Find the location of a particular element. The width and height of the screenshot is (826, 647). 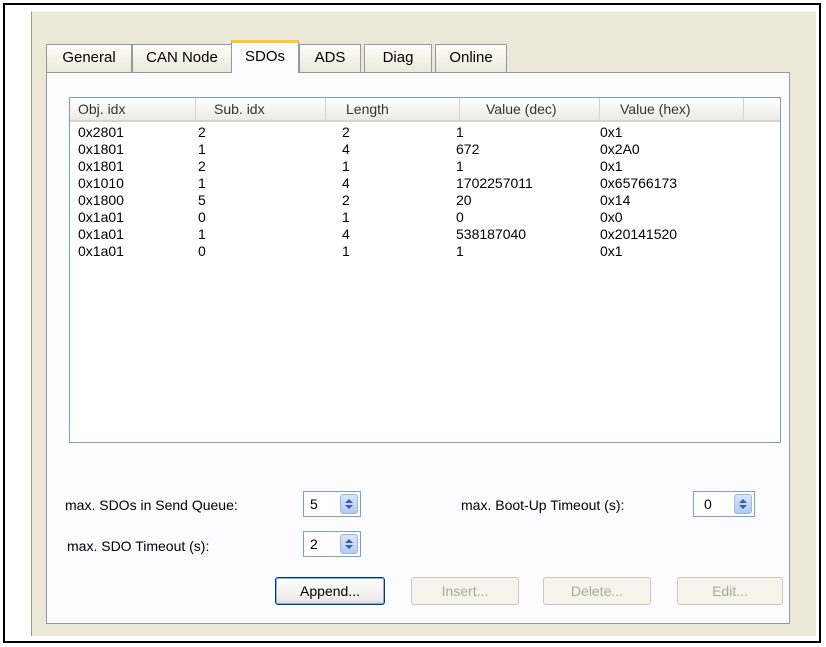

cell-value-dec: 0 is located at coordinates (460, 217).